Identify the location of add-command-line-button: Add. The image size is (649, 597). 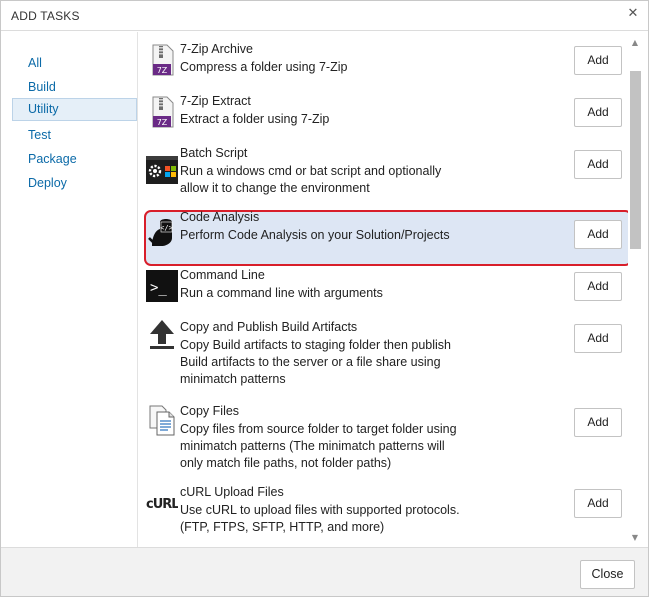
(598, 286).